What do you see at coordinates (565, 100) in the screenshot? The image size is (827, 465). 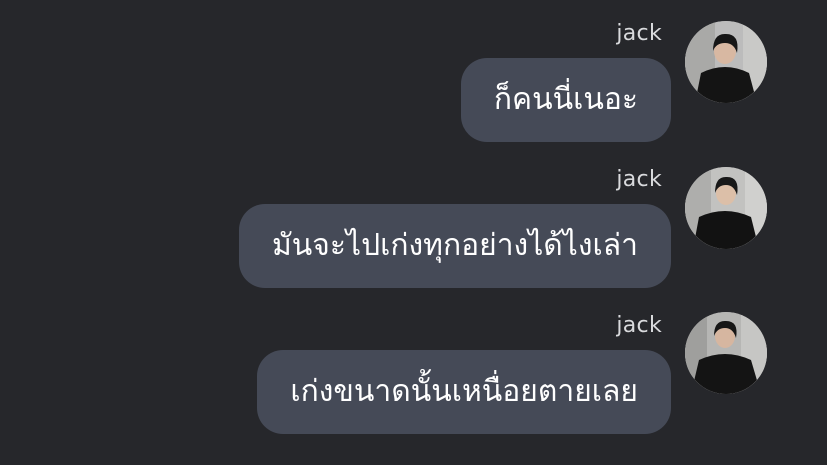 I see `message-bubble: ก็คนนี่เนอะ` at bounding box center [565, 100].